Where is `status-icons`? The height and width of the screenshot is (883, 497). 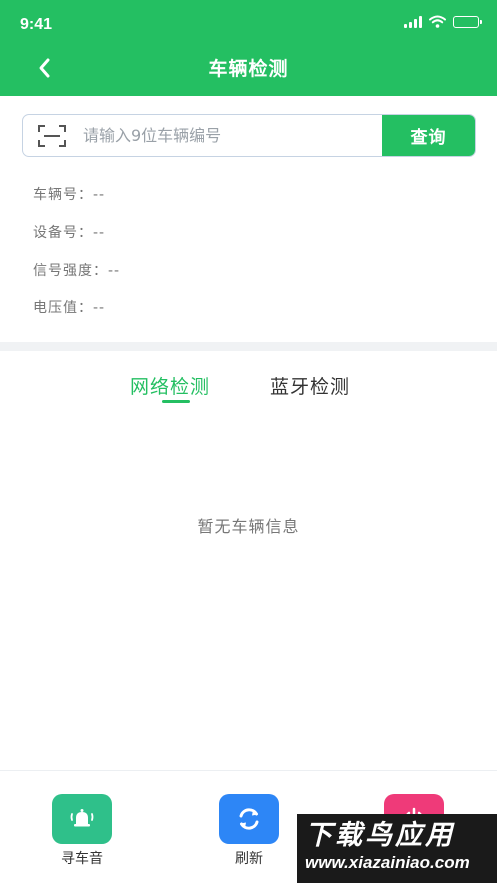
status-icons is located at coordinates (443, 21).